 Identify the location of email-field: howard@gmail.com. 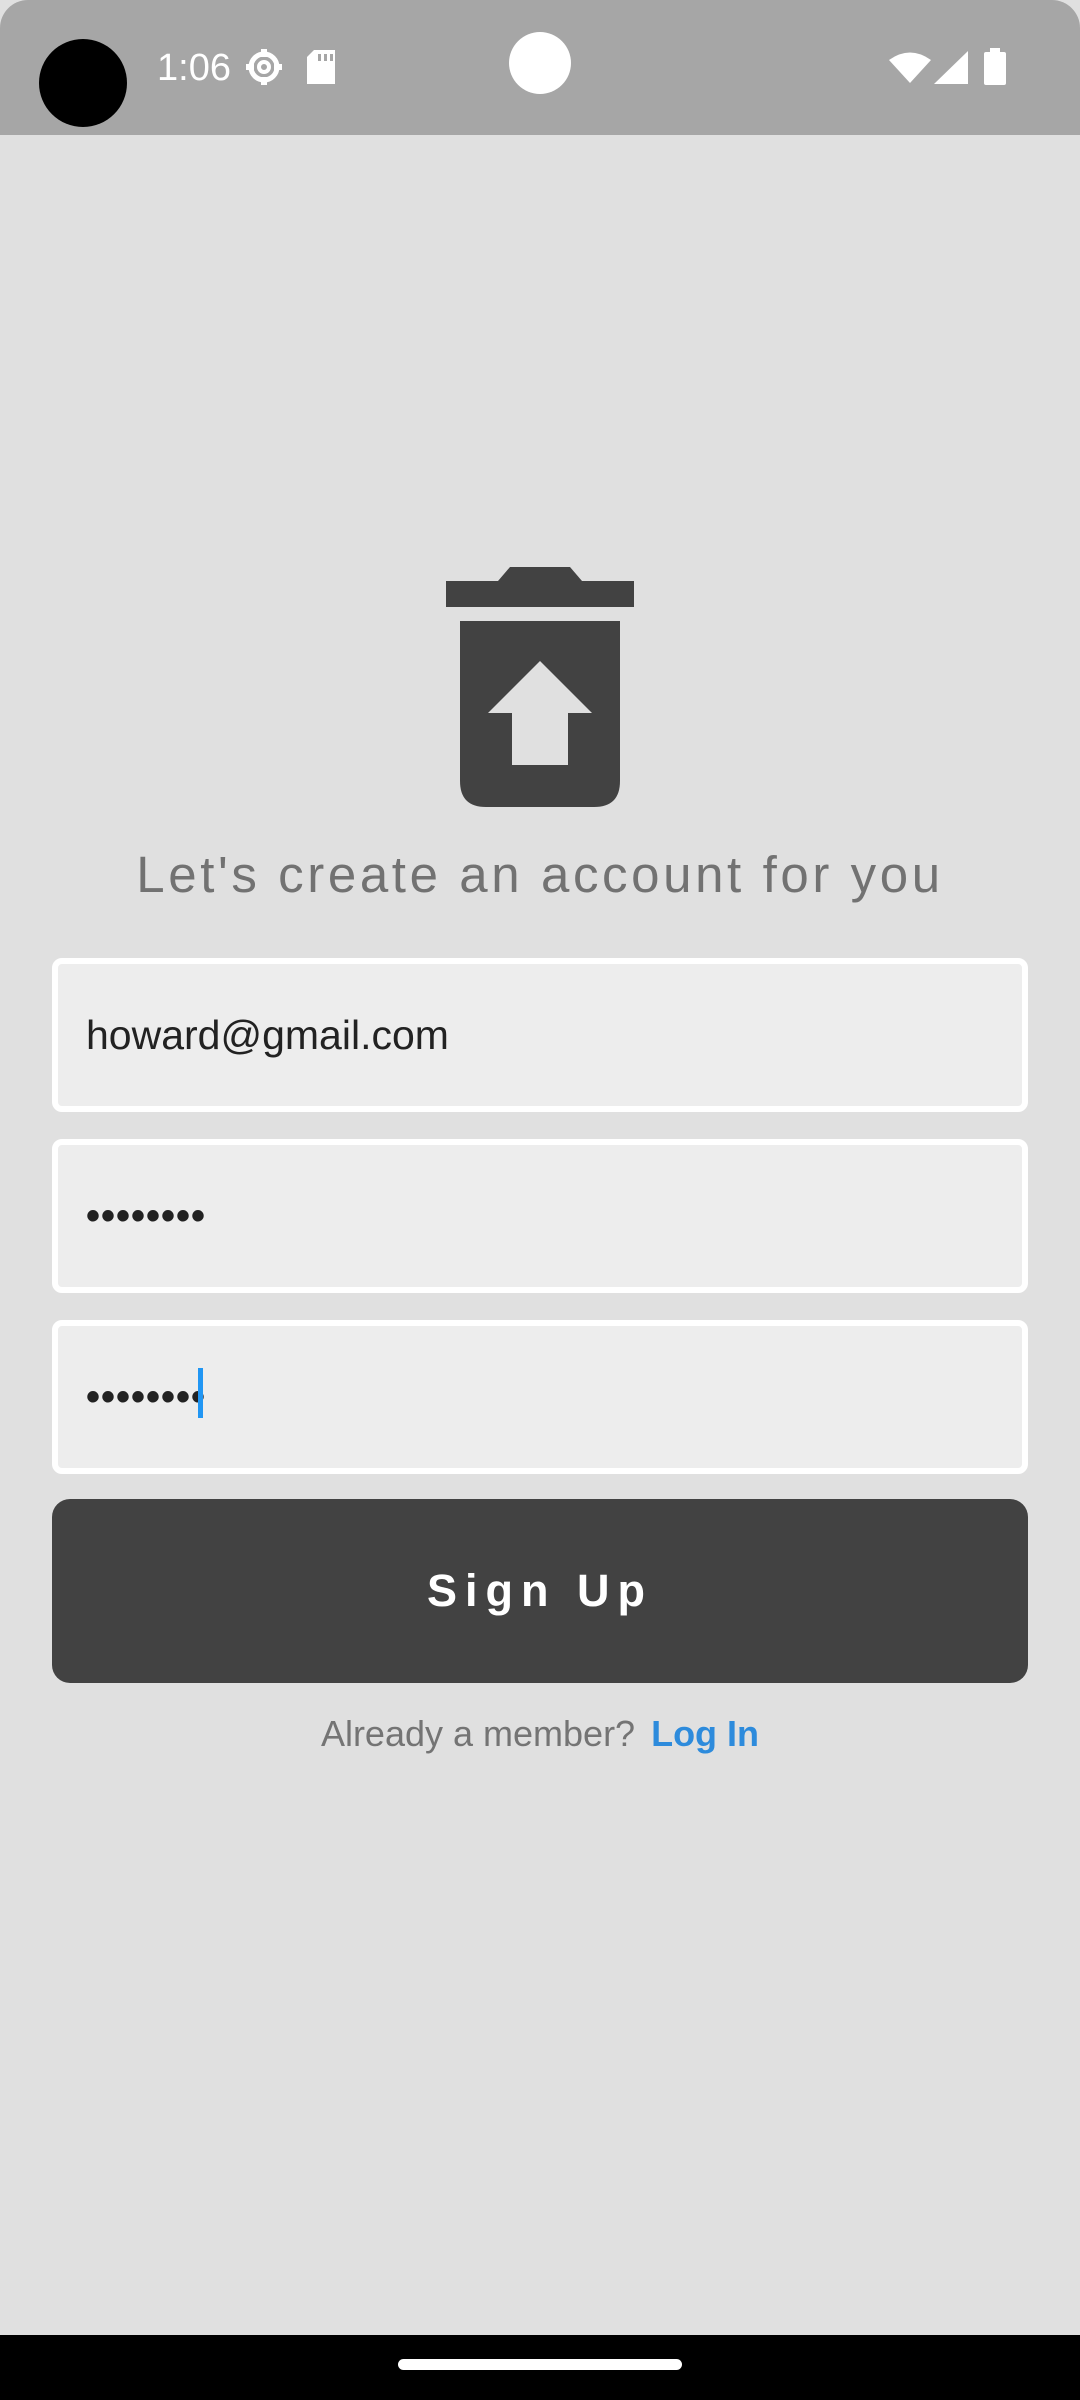
(540, 1035).